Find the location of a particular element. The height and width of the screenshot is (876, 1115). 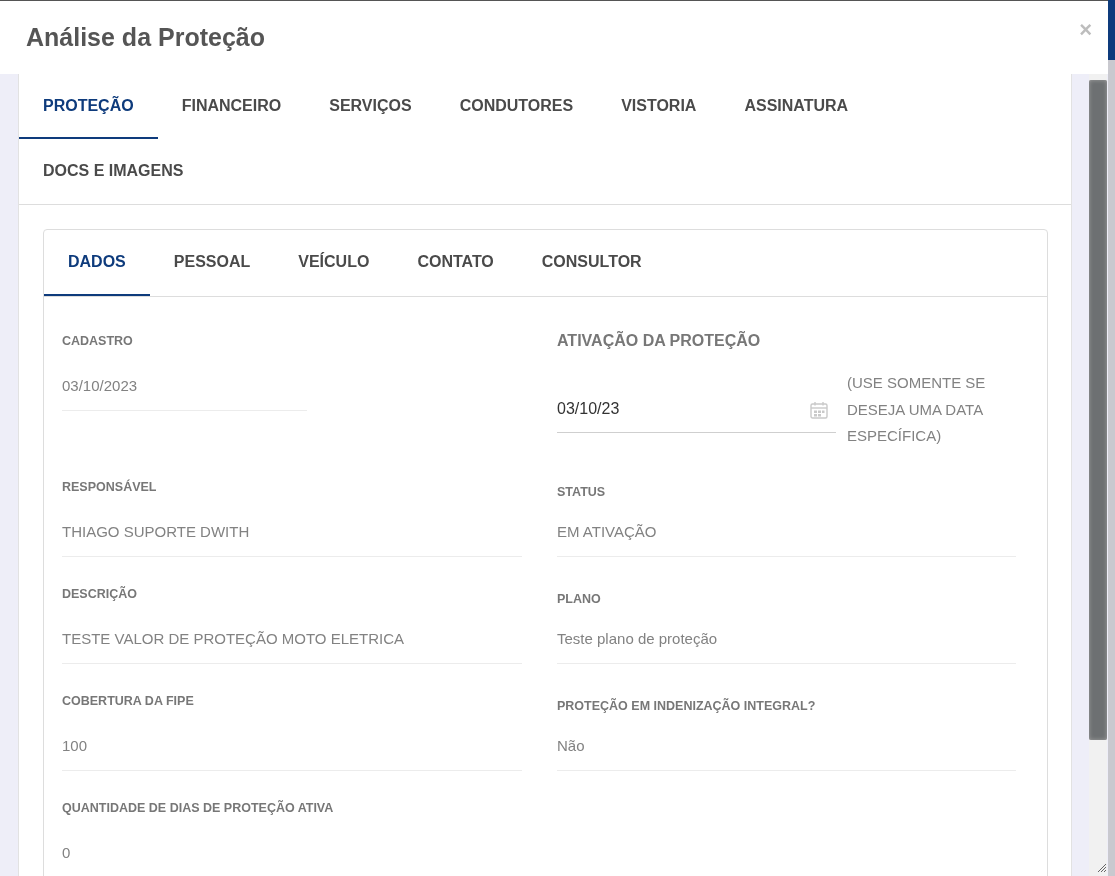

tab: CONDUTORES is located at coordinates (516, 106).